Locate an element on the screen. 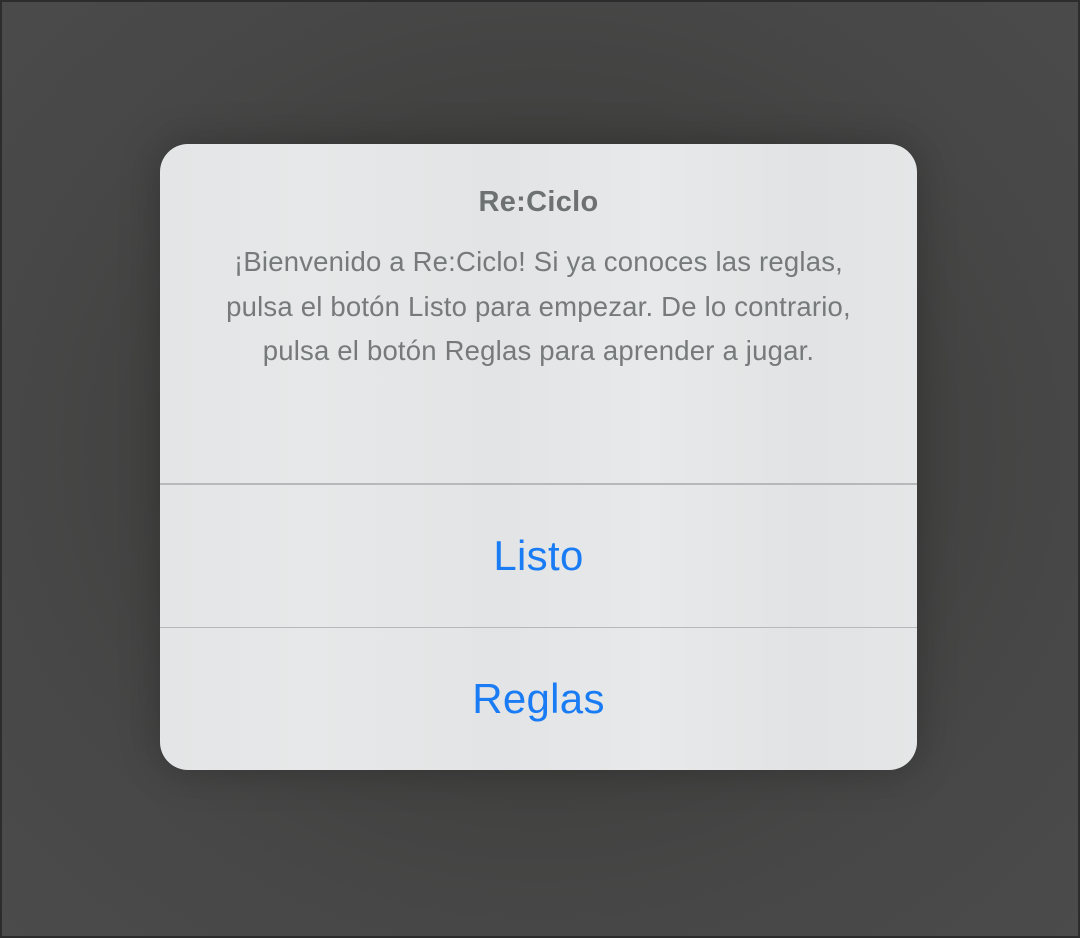 This screenshot has width=1080, height=938. listo-button: Listo is located at coordinates (538, 556).